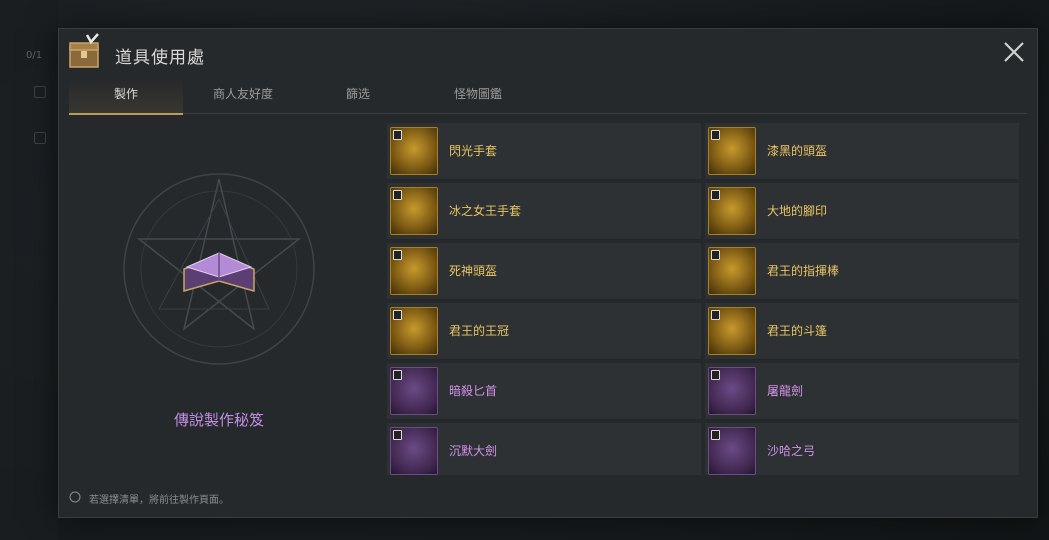 The height and width of the screenshot is (540, 1049). Describe the element at coordinates (732, 391) in the screenshot. I see `dragon-sword-icon` at that location.